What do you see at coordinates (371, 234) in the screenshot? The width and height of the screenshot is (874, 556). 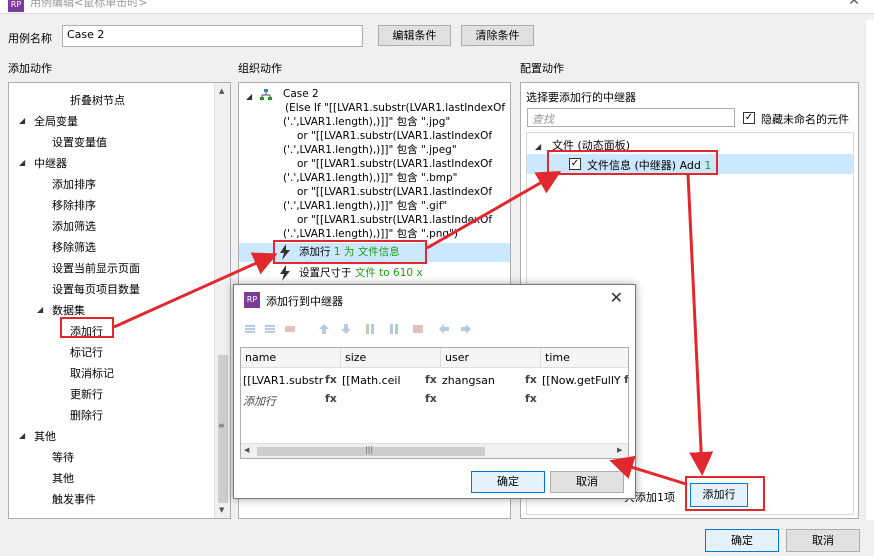 I see `condition-line: ('.',LVAR1.length),)]]" 包含 ".png")` at bounding box center [371, 234].